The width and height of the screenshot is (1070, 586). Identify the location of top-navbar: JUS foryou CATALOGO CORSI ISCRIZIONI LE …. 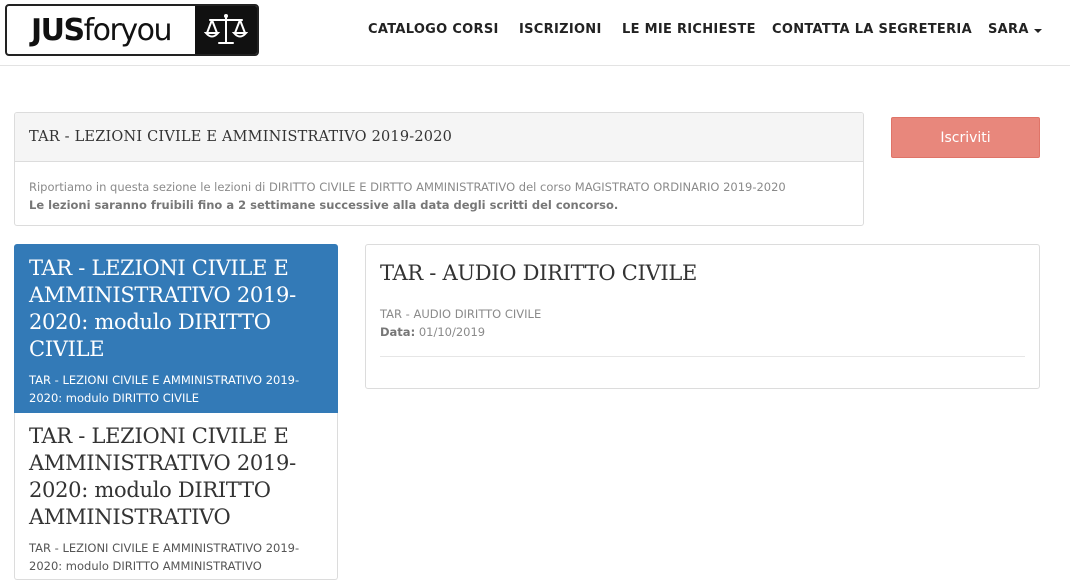
(535, 33).